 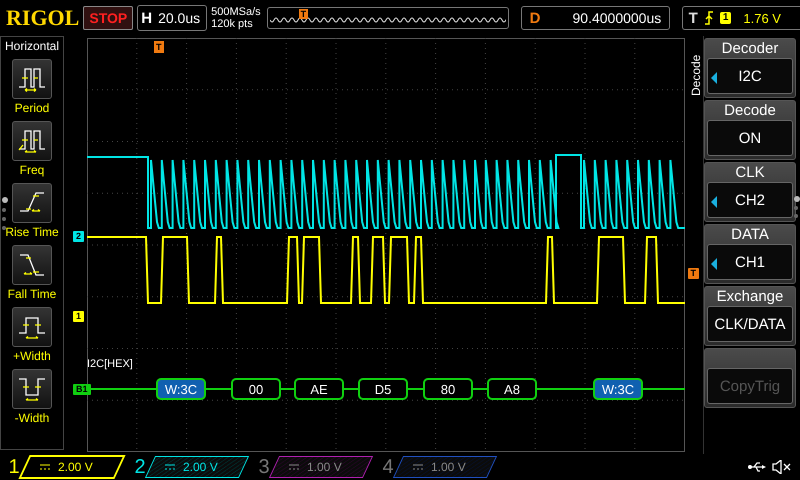 I want to click on decode-label: I2C[HEX], so click(x=110, y=364).